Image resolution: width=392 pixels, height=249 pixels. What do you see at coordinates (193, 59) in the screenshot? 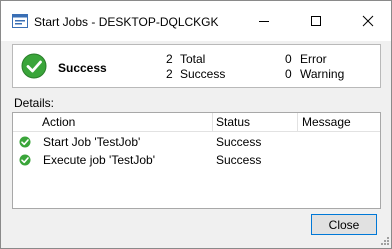
I see `total-label: Total` at bounding box center [193, 59].